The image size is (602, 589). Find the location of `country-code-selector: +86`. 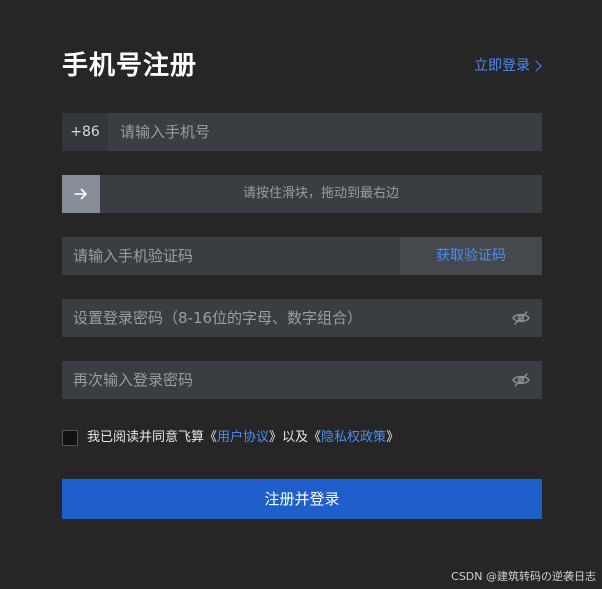

country-code-selector: +86 is located at coordinates (85, 132).